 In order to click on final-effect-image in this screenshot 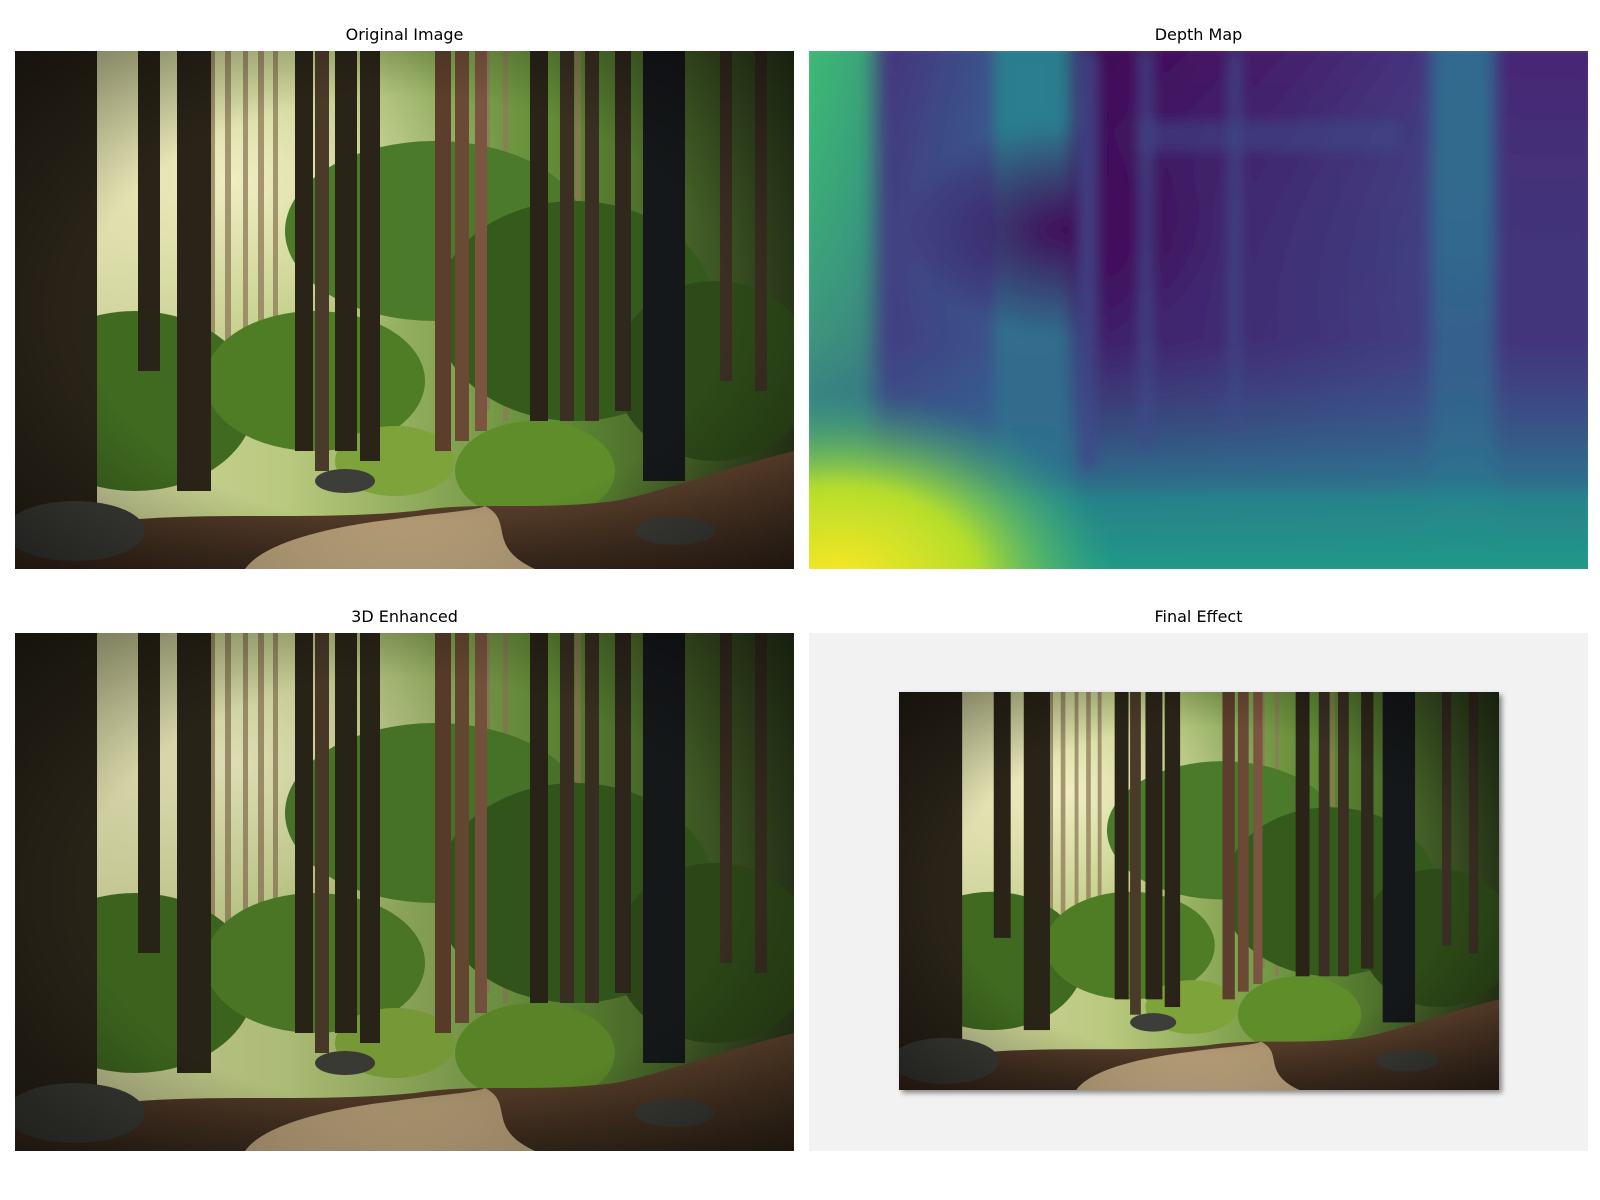, I will do `click(1199, 891)`.